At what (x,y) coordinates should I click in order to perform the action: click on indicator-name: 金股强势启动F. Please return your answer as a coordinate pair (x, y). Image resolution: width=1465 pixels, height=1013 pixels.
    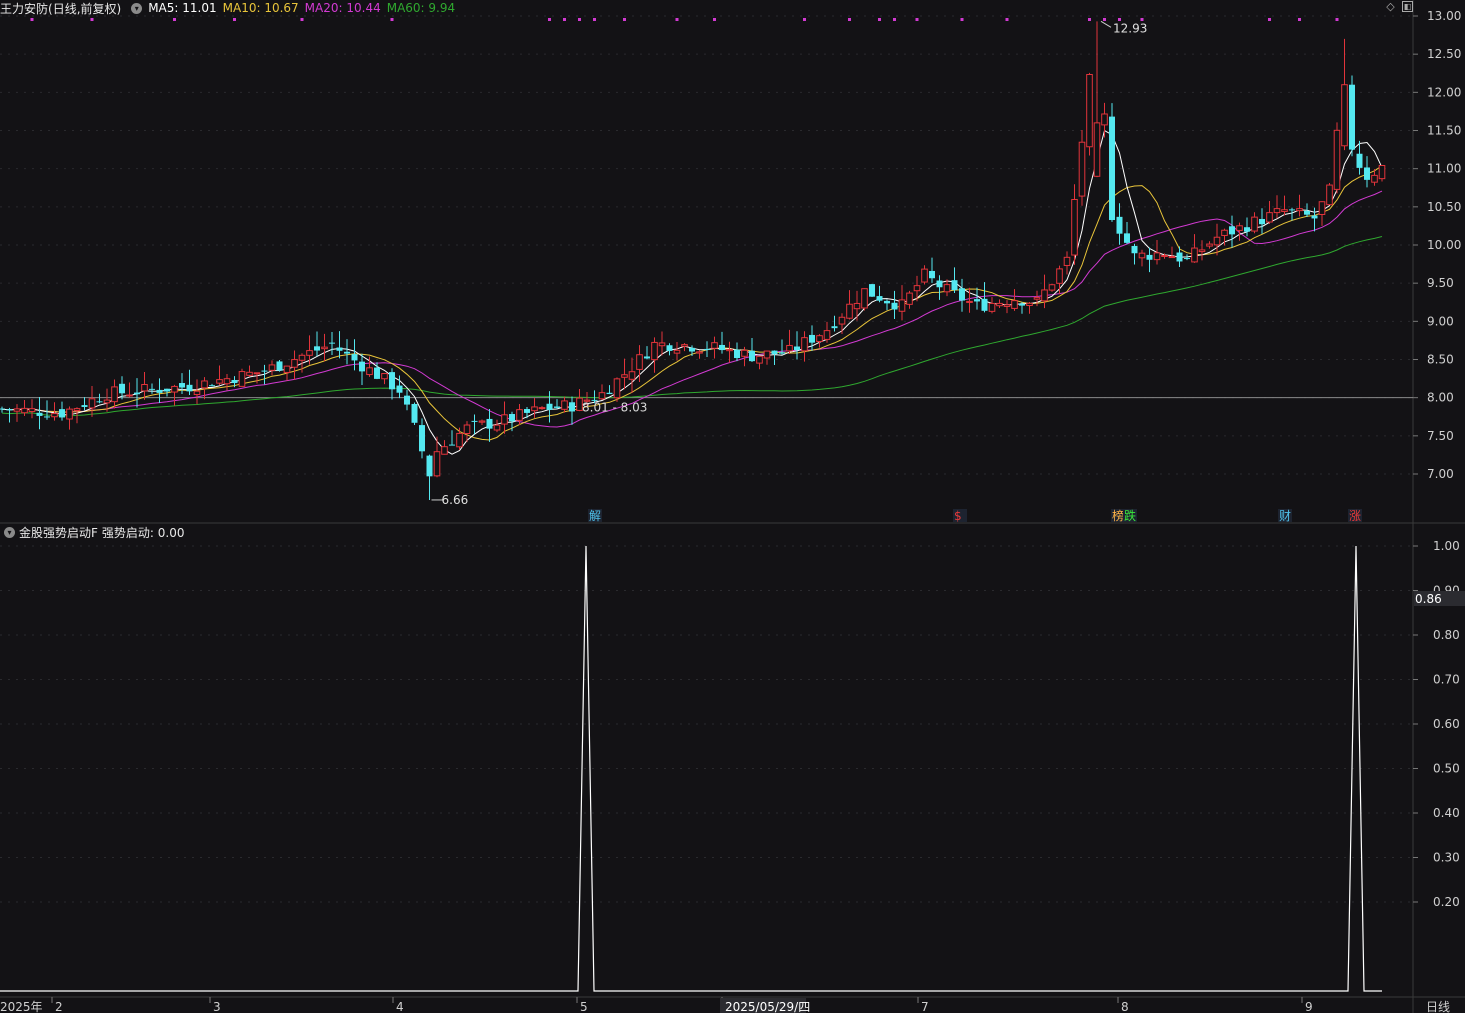
    Looking at the image, I should click on (58, 532).